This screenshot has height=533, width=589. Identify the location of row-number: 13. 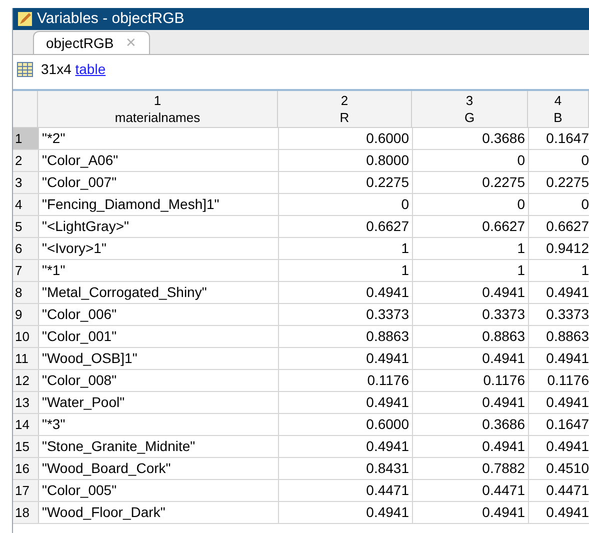
(26, 402).